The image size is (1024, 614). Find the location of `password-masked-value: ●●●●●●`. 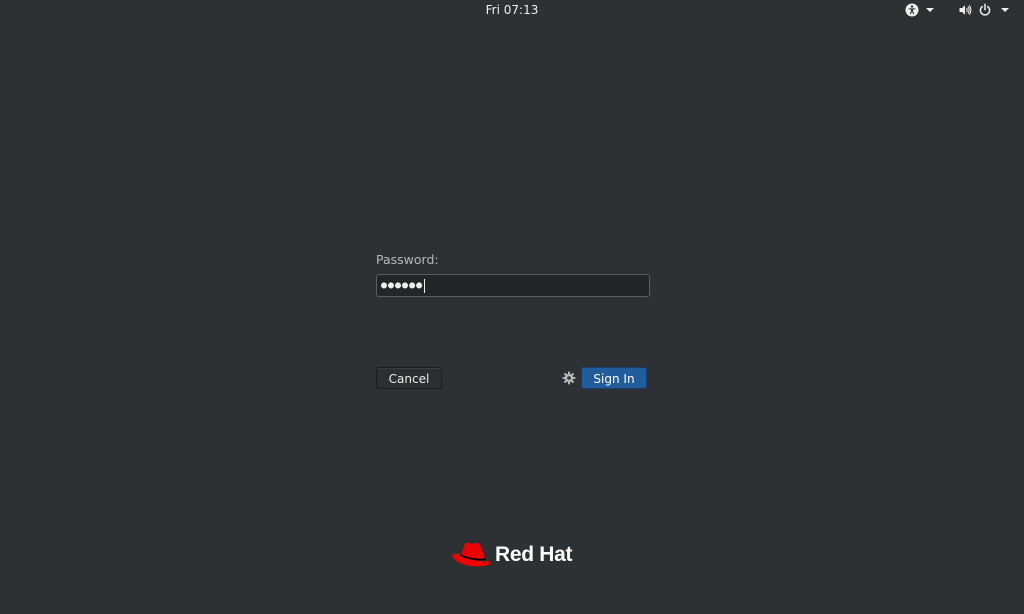

password-masked-value: ●●●●●● is located at coordinates (402, 285).